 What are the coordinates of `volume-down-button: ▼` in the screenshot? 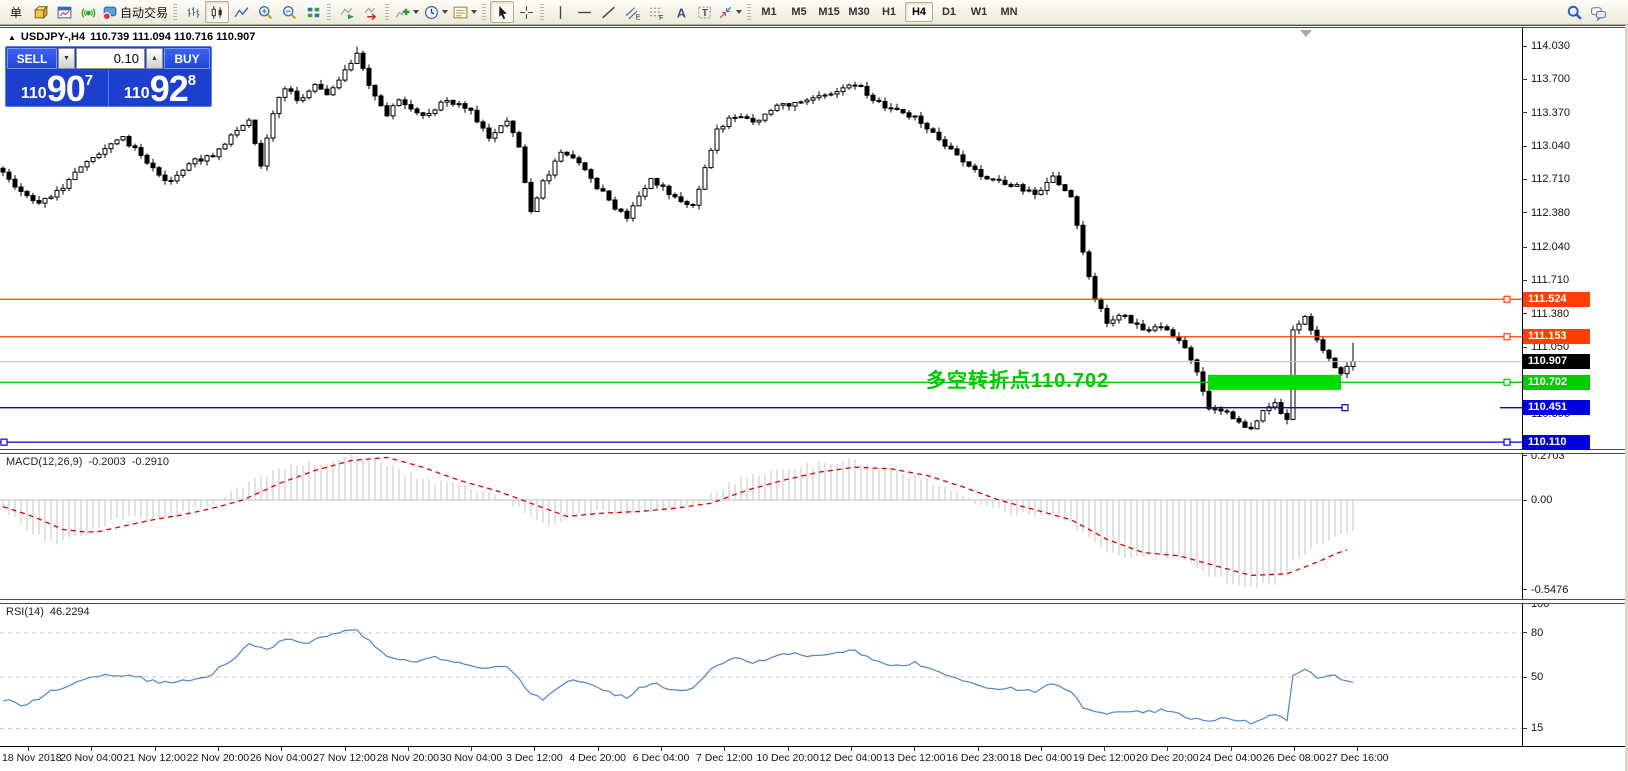 It's located at (66, 58).